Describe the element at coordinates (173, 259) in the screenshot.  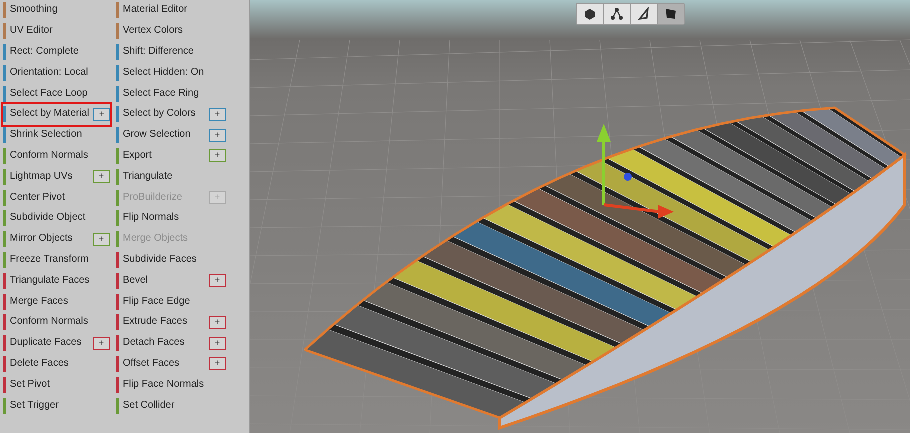
I see `tool-button: Subdivide Faces` at that location.